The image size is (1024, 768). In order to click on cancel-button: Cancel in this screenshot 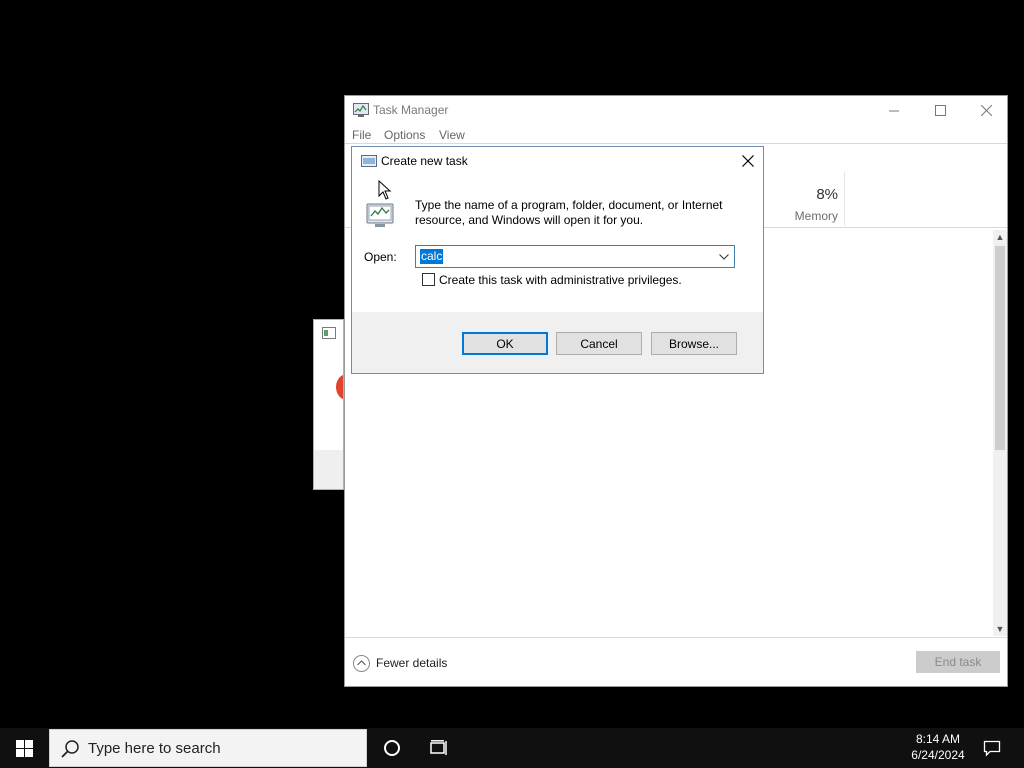, I will do `click(599, 343)`.